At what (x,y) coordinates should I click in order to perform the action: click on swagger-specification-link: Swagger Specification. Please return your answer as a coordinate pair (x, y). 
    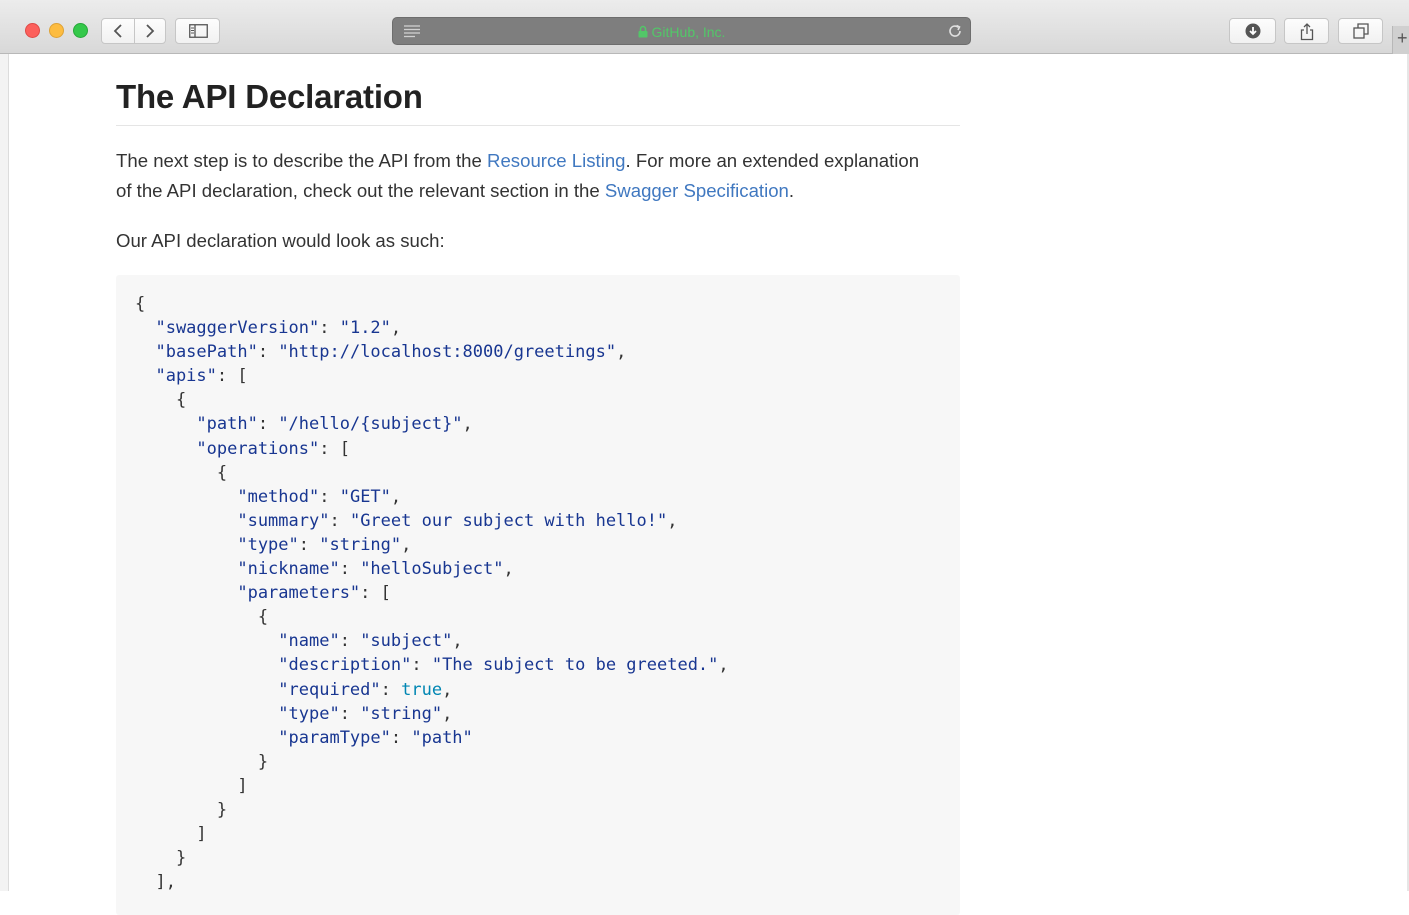
    Looking at the image, I should click on (697, 190).